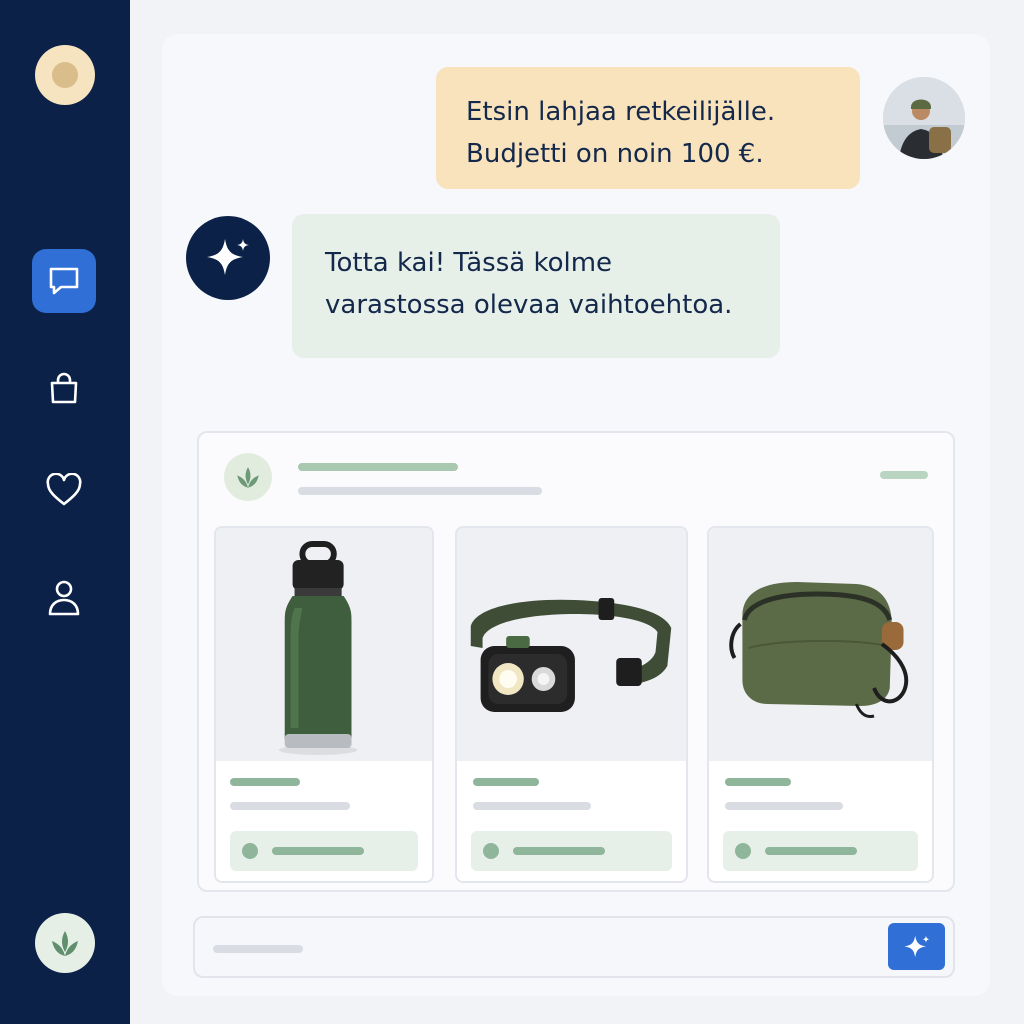 The height and width of the screenshot is (1024, 1024). I want to click on input-placeholder, so click(258, 949).